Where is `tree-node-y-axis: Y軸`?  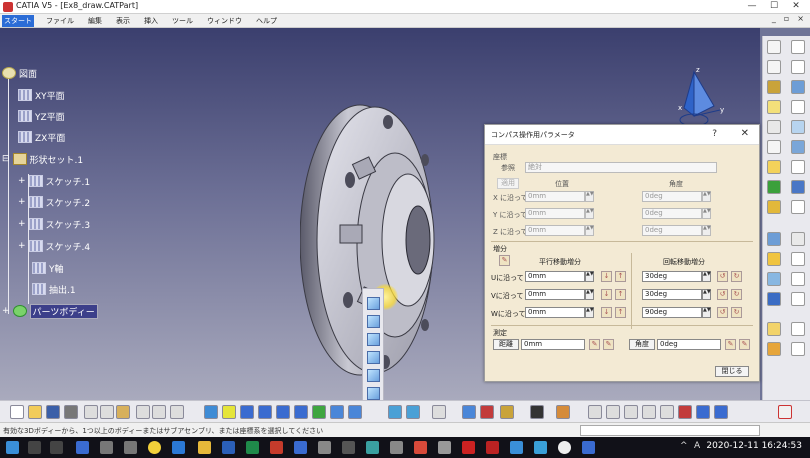
tree-node-y-axis: Y軸 is located at coordinates (48, 268).